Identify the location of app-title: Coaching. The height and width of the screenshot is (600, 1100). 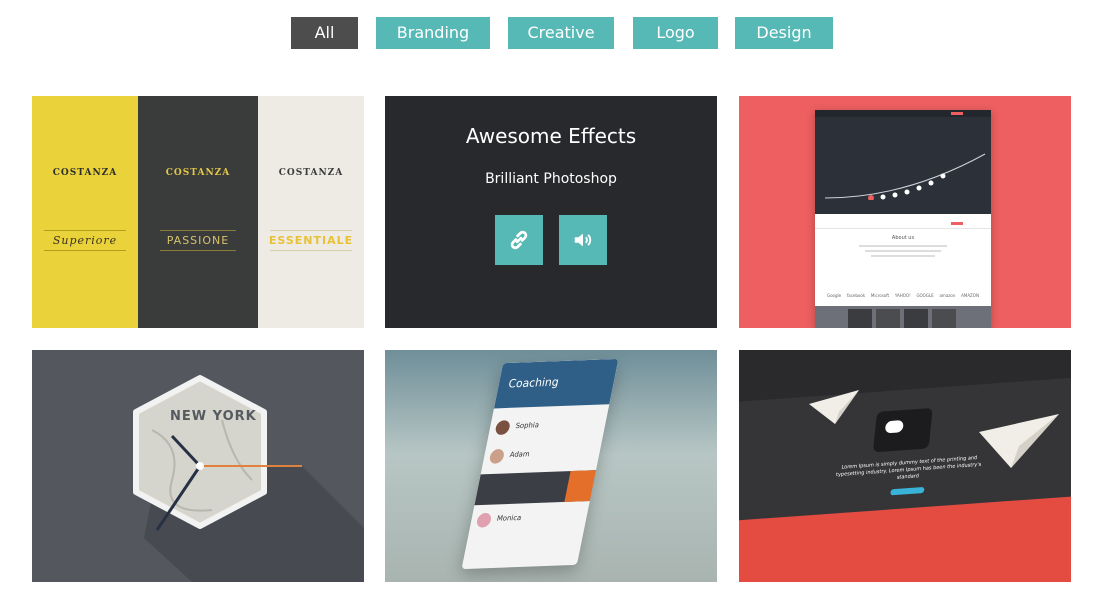
(534, 383).